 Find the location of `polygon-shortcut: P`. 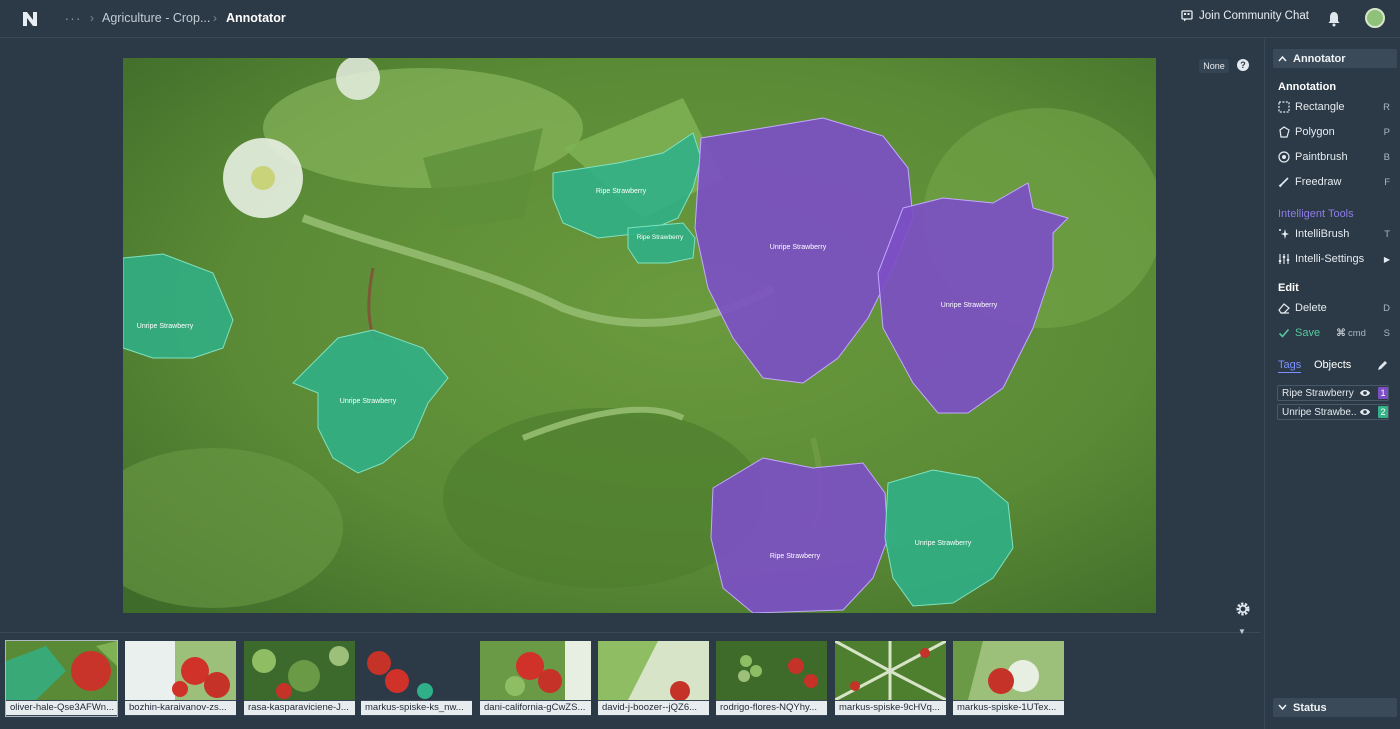

polygon-shortcut: P is located at coordinates (1386, 132).